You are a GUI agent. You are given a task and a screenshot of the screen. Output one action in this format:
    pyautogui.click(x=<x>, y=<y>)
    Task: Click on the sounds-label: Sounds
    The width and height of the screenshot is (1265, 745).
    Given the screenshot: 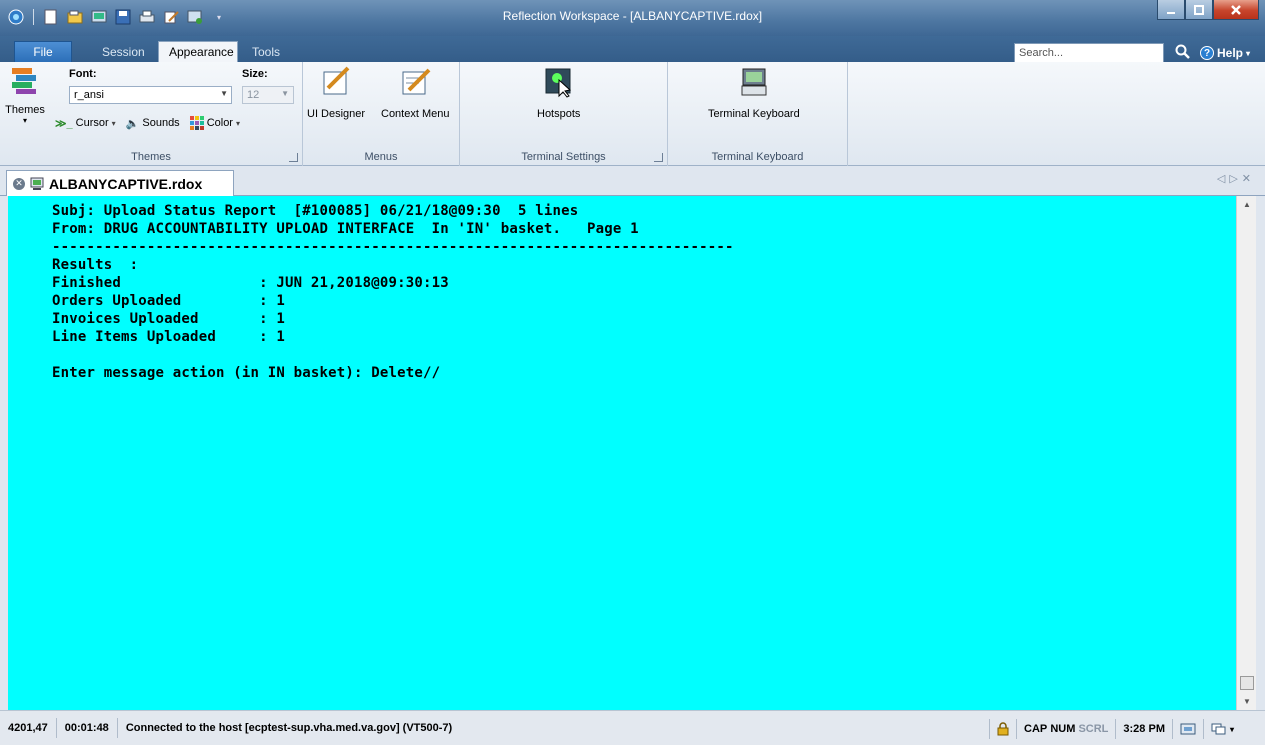 What is the action you would take?
    pyautogui.click(x=161, y=123)
    